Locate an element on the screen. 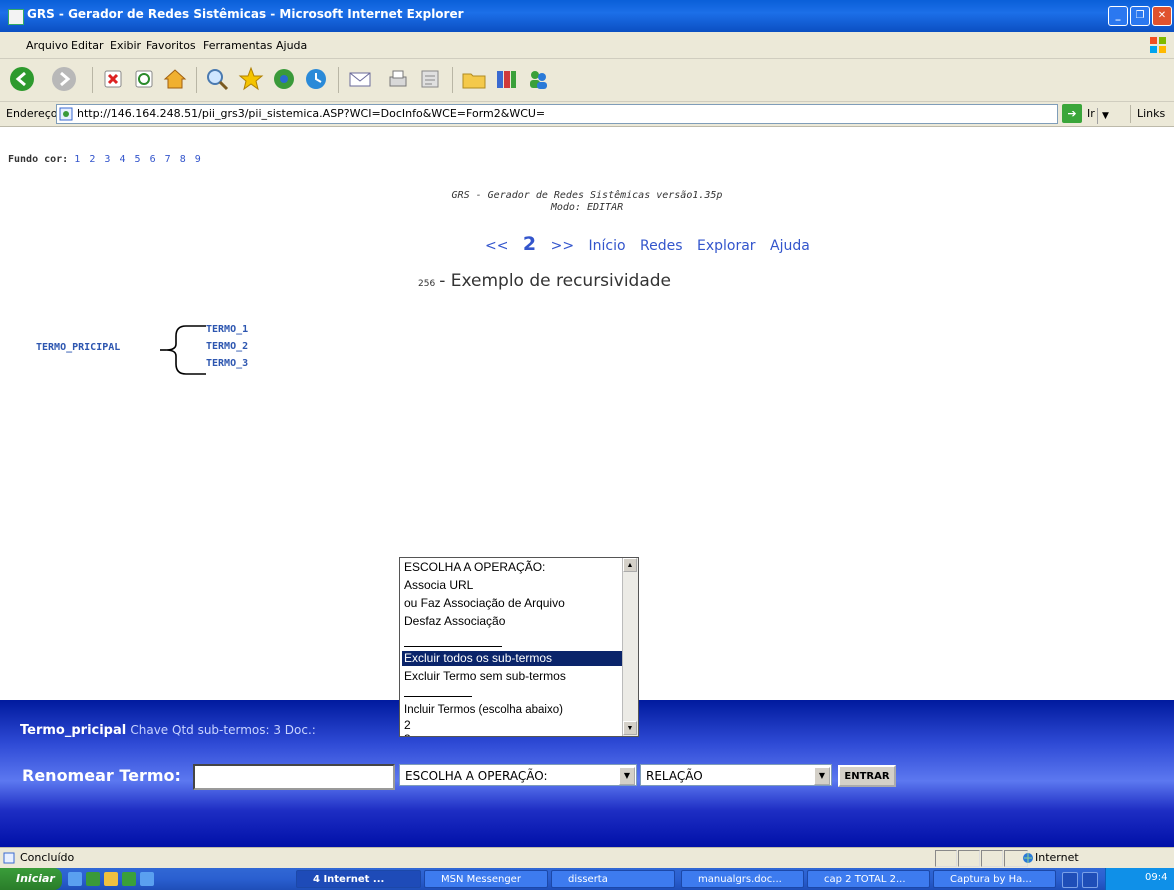 The image size is (1174, 890). listbox-scrollbar: ▲ ▼ is located at coordinates (630, 647).